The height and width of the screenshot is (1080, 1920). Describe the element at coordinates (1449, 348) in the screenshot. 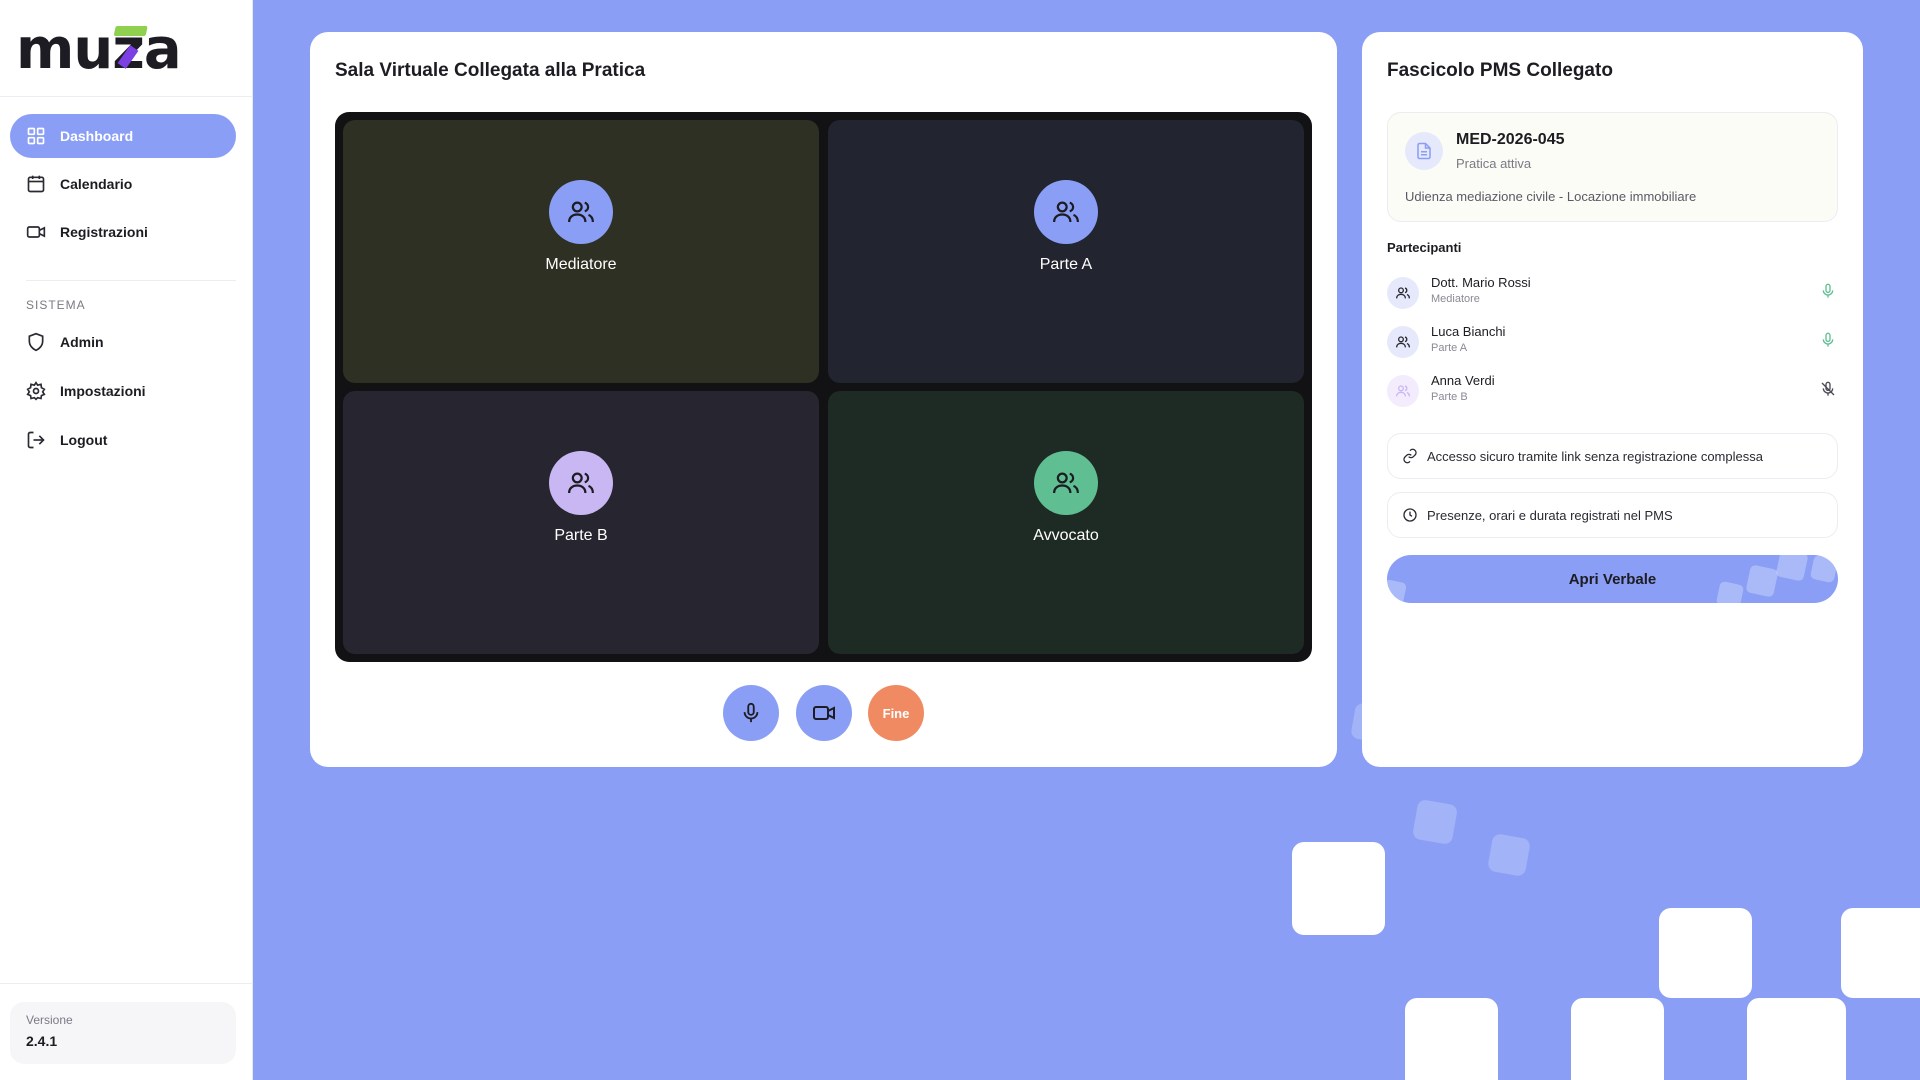

I see `participant-role: Parte A` at that location.